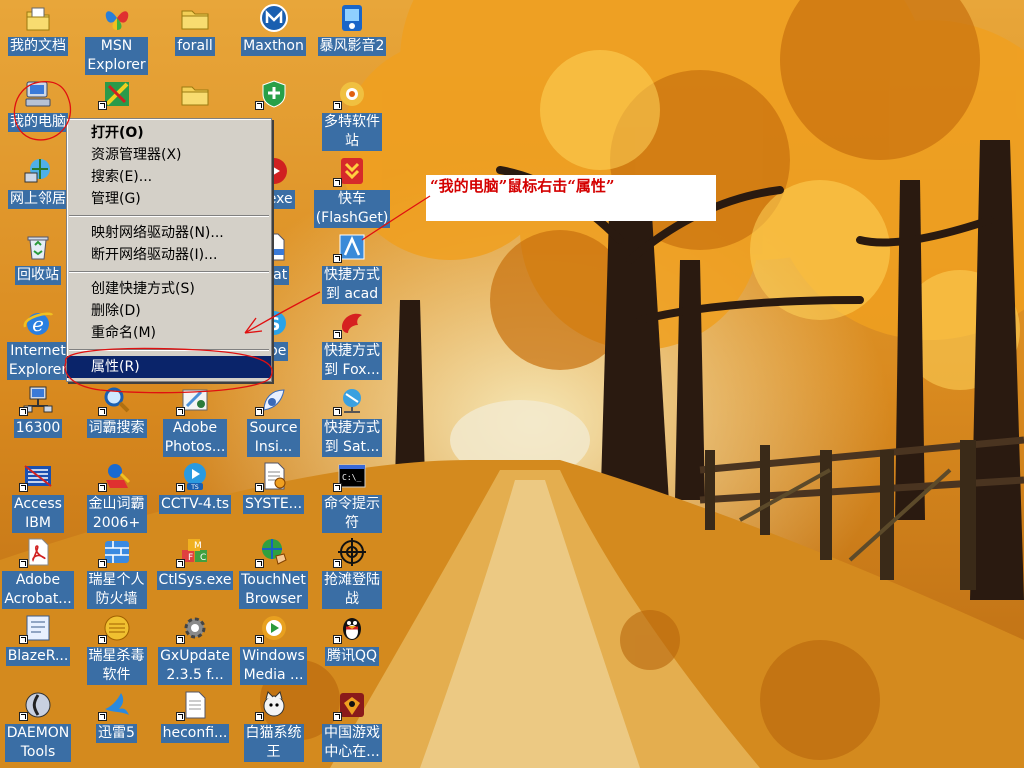  I want to click on menu-item: 重命名(M), so click(169, 333).